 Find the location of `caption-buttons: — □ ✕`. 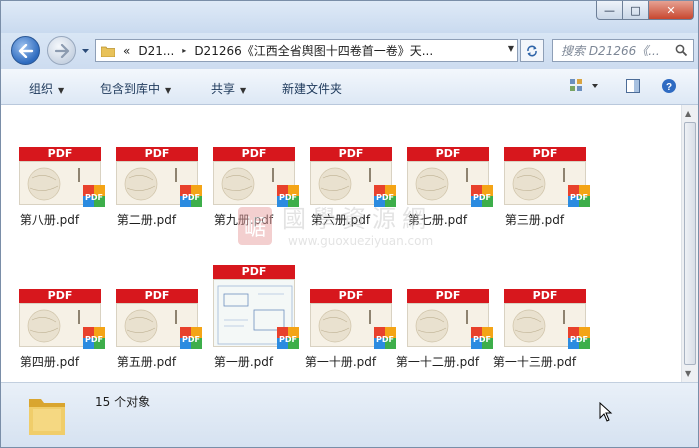

caption-buttons: — □ ✕ is located at coordinates (645, 10).